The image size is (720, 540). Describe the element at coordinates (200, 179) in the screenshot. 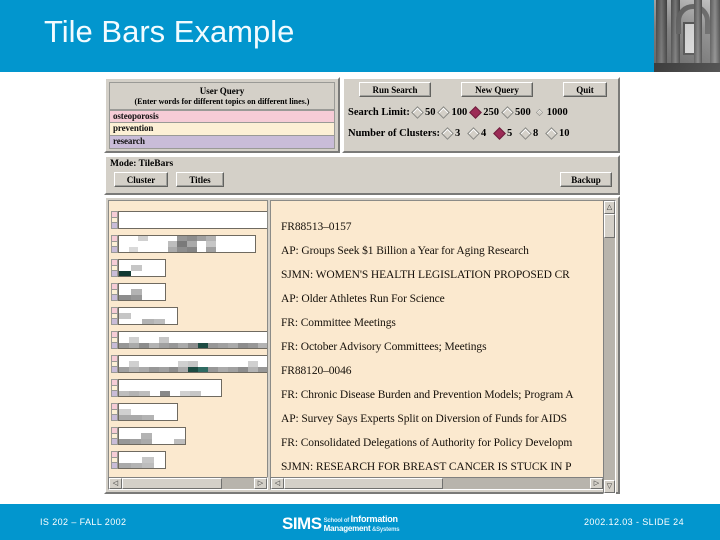

I see `titles-button: Titles` at that location.